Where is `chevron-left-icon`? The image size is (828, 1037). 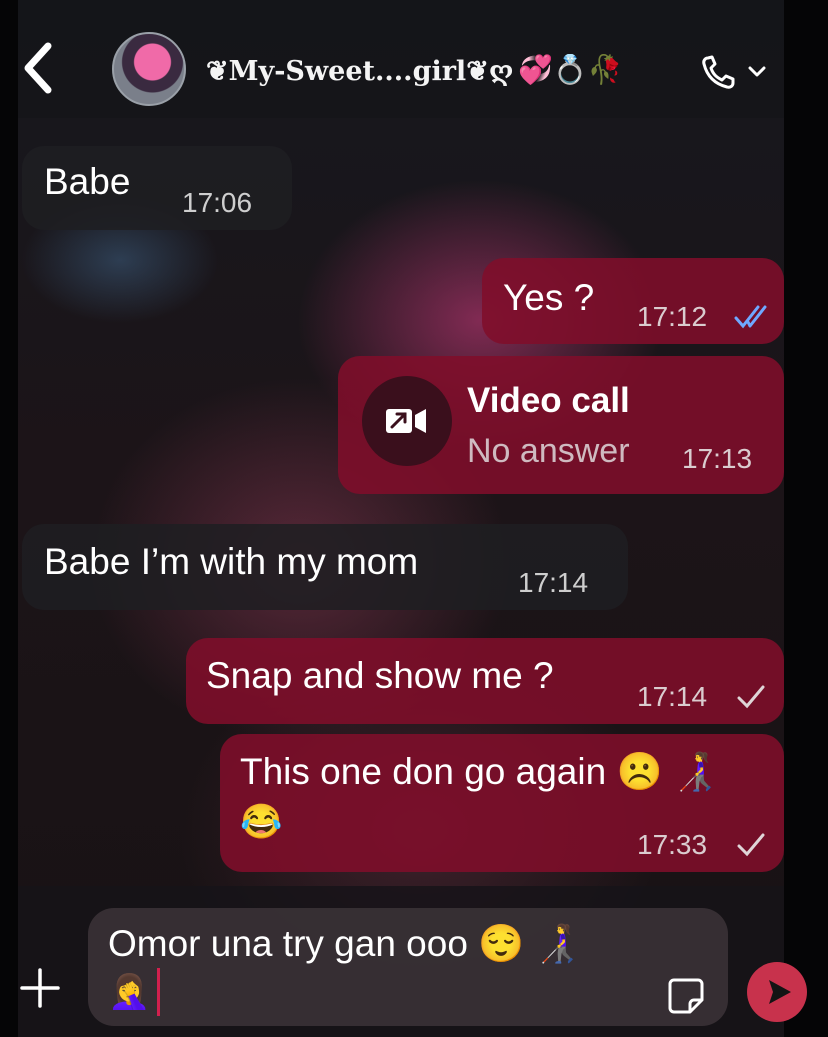 chevron-left-icon is located at coordinates (40, 68).